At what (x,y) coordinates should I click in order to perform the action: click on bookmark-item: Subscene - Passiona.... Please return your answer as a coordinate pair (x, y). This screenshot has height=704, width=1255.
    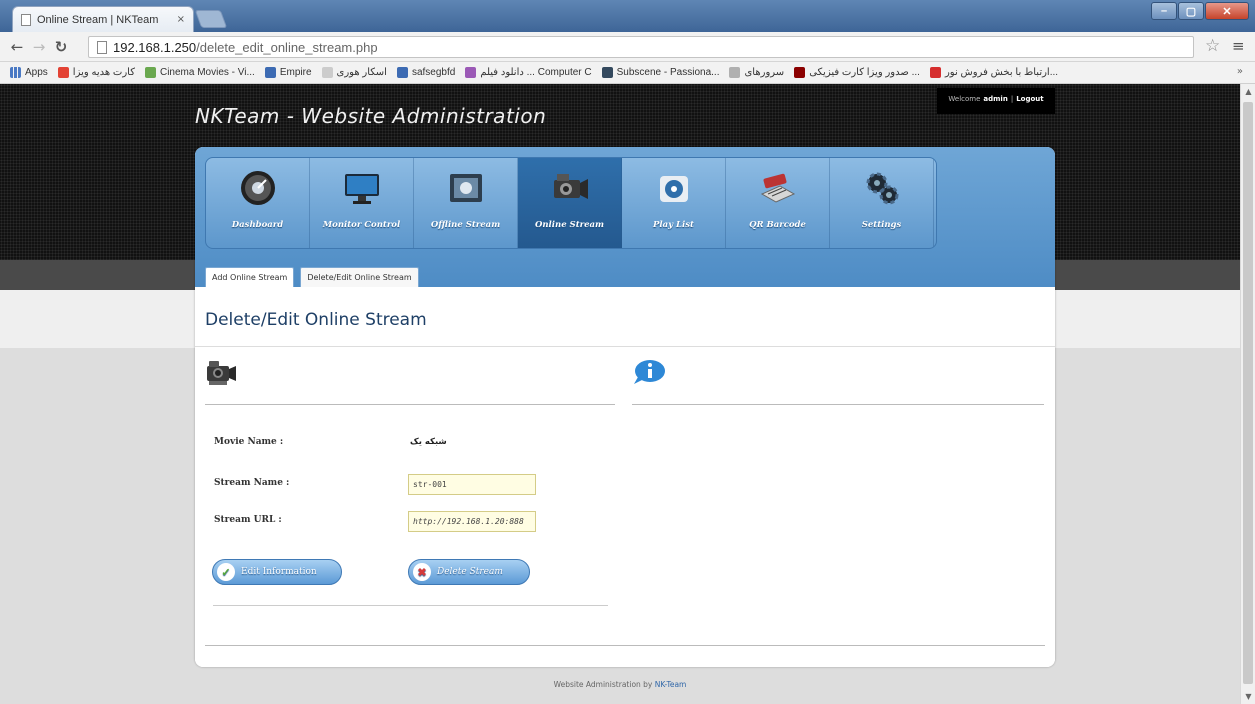
    Looking at the image, I should click on (660, 72).